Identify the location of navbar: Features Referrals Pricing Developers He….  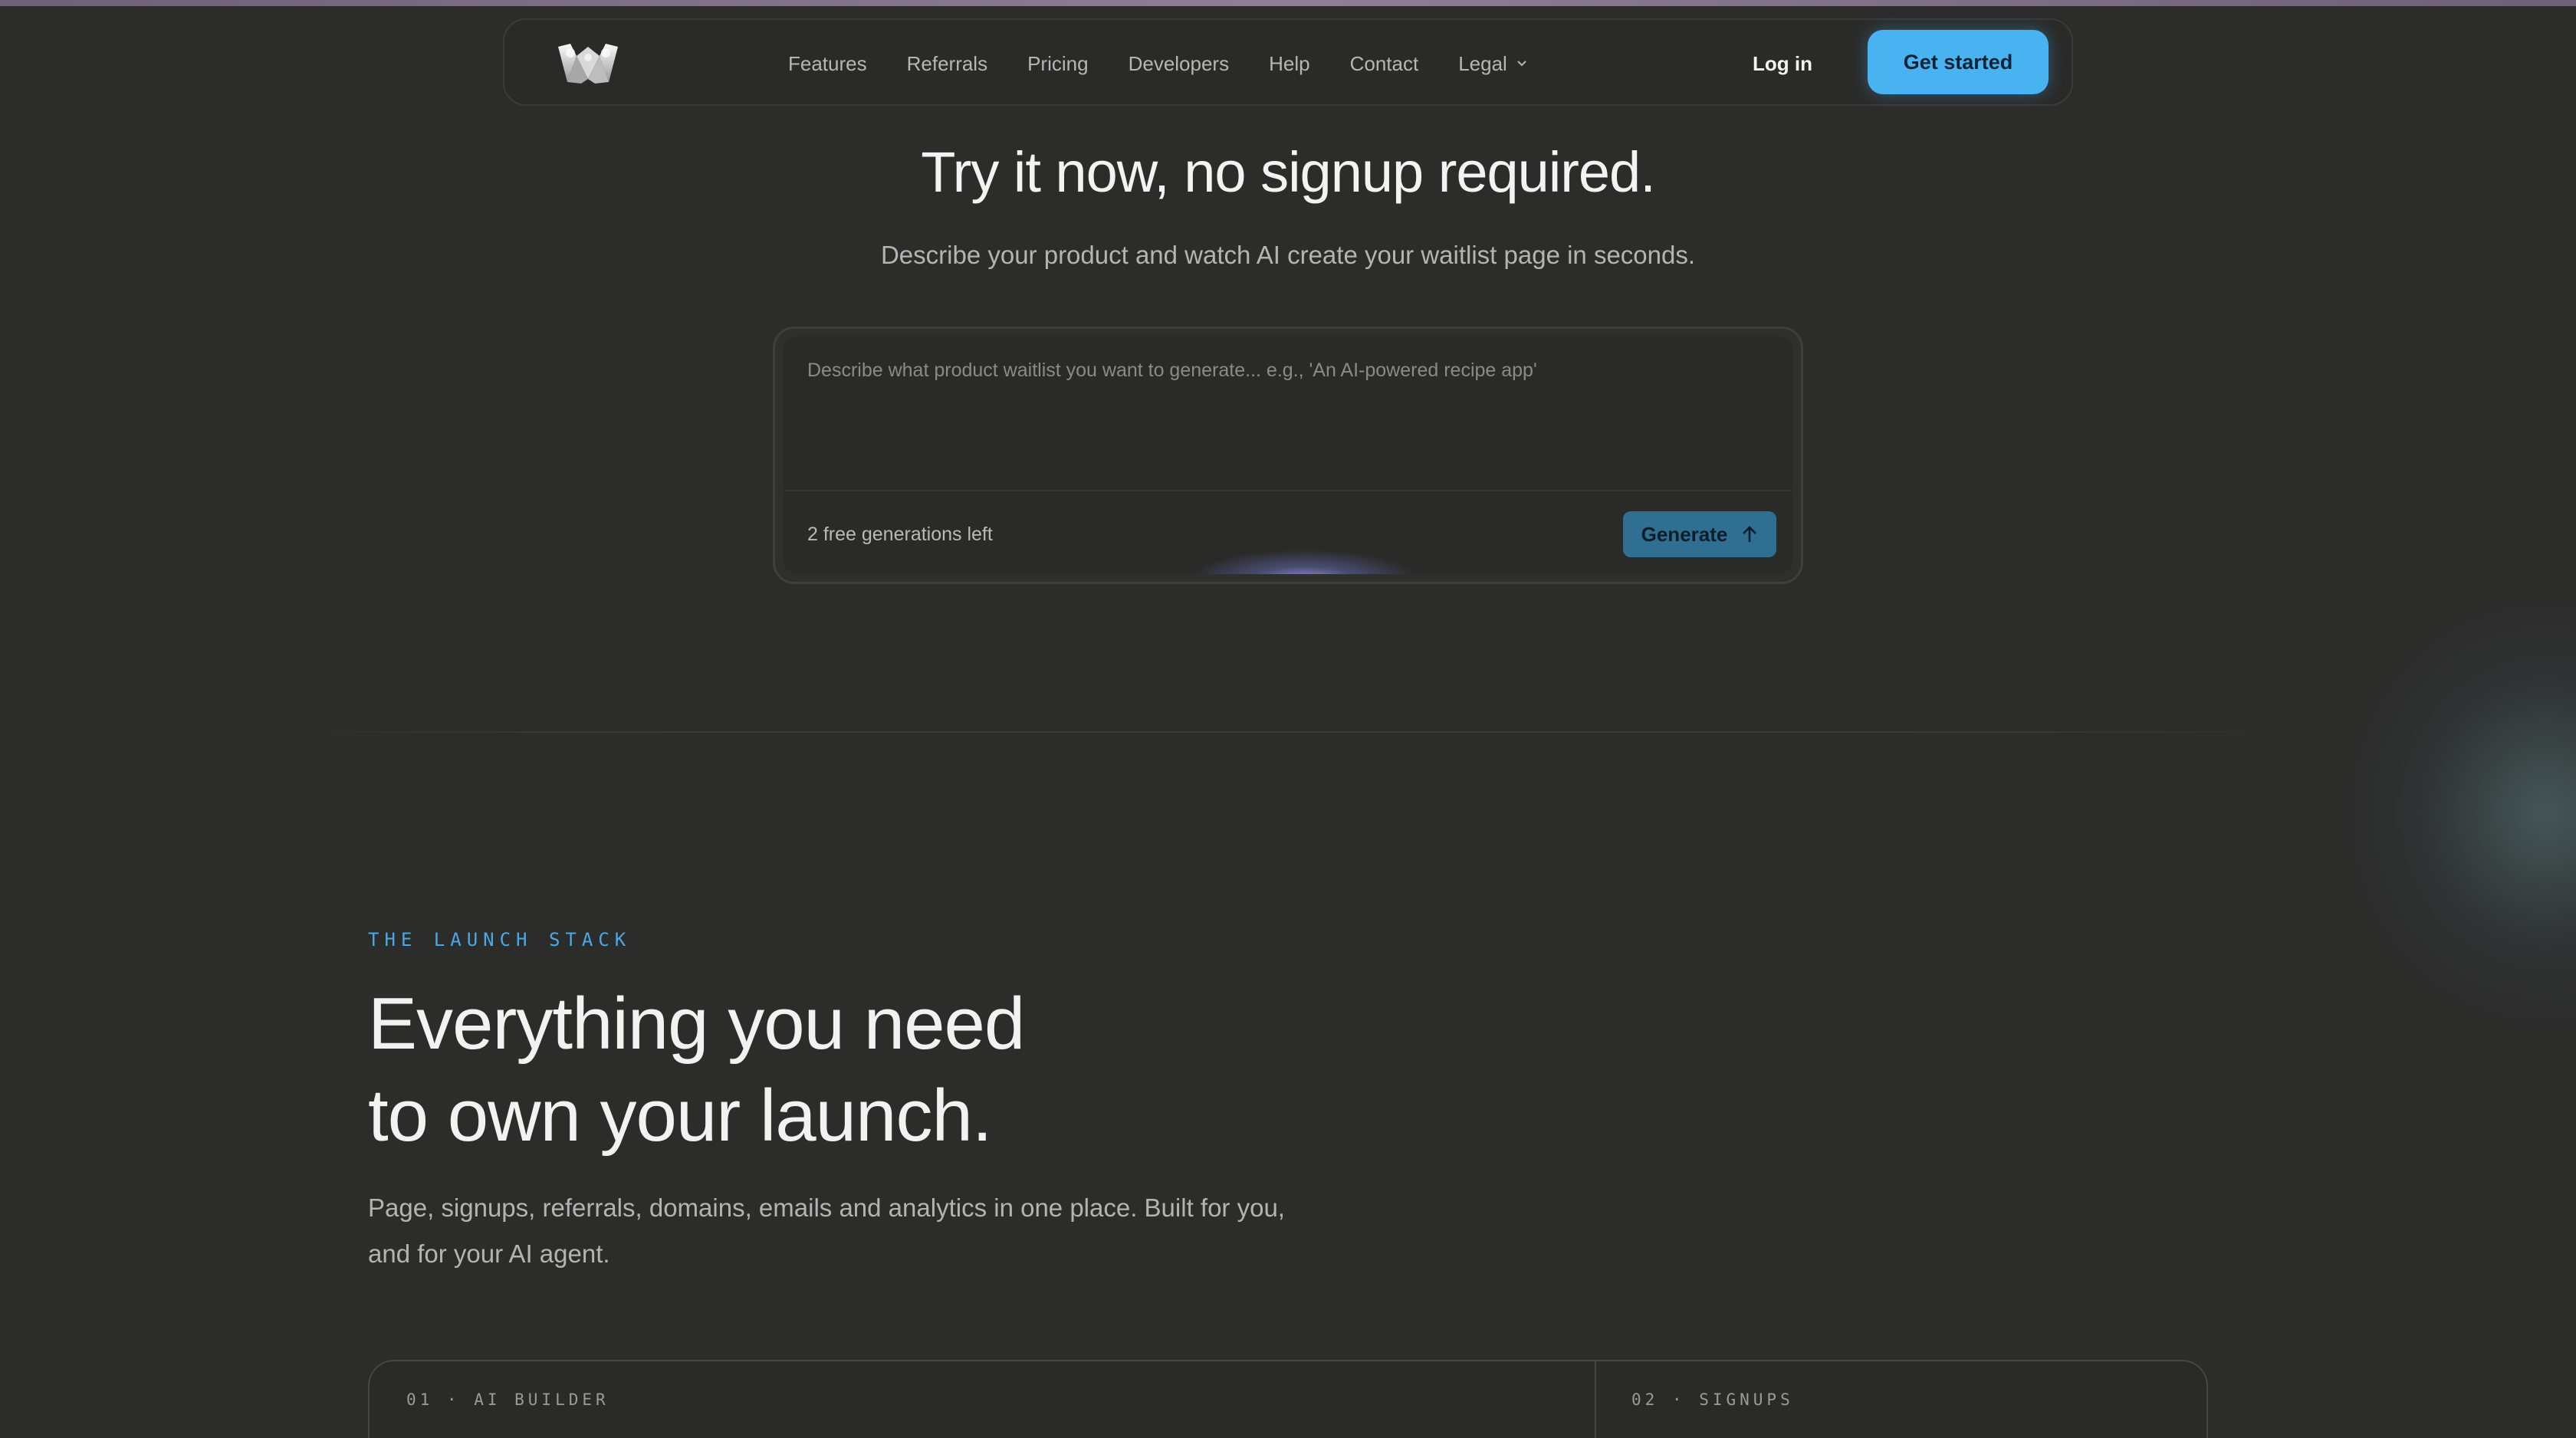
(1288, 62).